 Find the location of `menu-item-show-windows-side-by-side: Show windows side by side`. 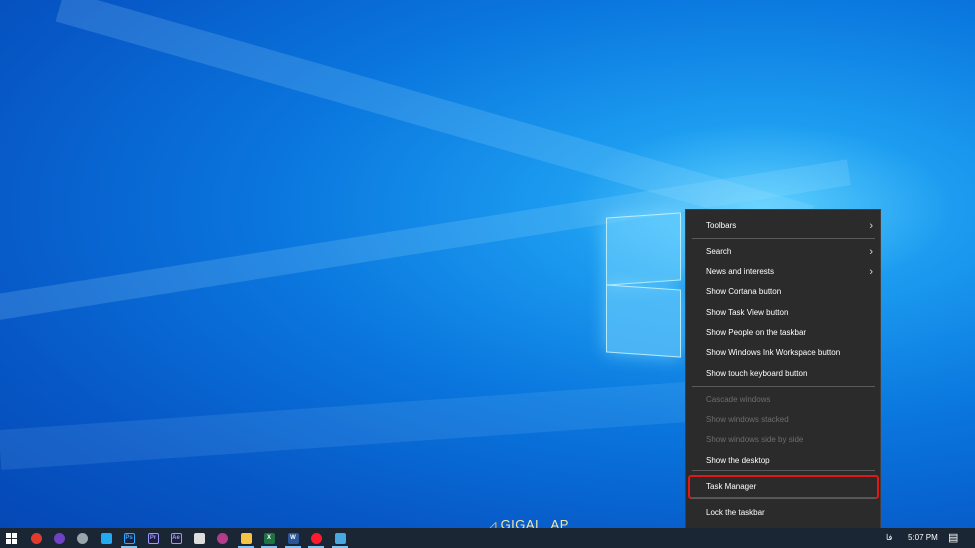

menu-item-show-windows-side-by-side: Show windows side by side is located at coordinates (783, 440).